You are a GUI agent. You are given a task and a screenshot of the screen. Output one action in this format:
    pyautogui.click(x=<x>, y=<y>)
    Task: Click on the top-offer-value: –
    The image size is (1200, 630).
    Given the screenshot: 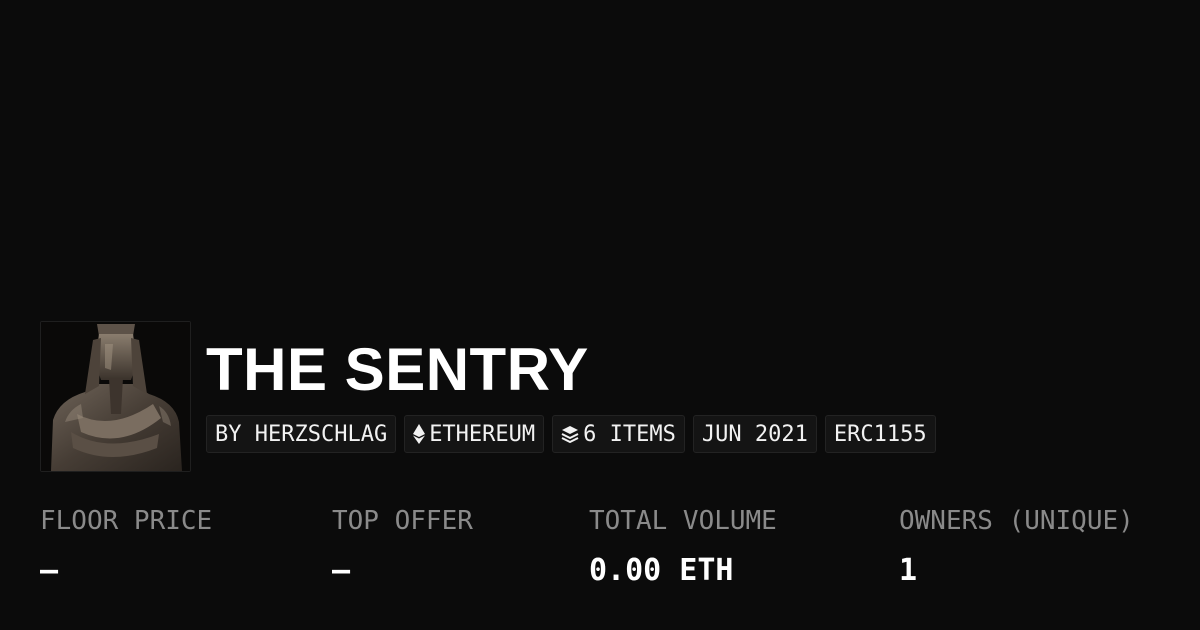 What is the action you would take?
    pyautogui.click(x=341, y=570)
    